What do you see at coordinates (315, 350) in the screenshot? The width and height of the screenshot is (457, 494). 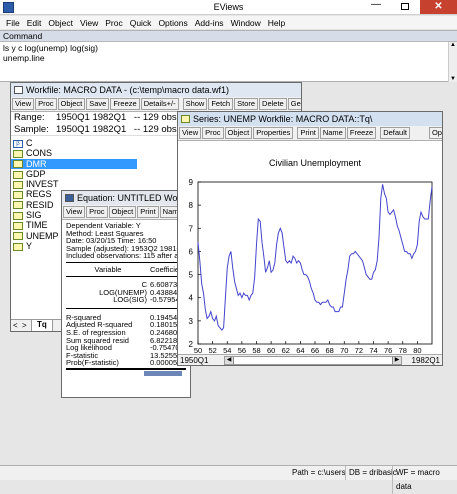 I see `x-tick-label: 66` at bounding box center [315, 350].